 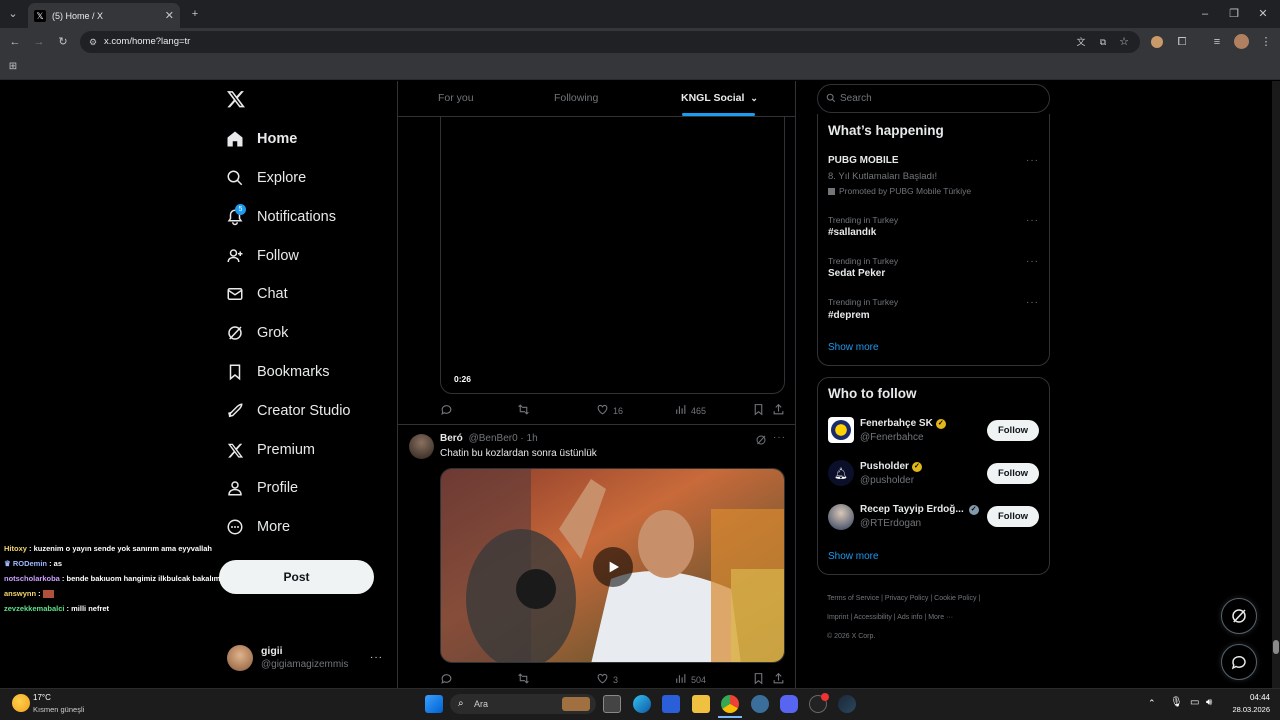 What do you see at coordinates (1239, 616) in the screenshot?
I see `grok-float-button` at bounding box center [1239, 616].